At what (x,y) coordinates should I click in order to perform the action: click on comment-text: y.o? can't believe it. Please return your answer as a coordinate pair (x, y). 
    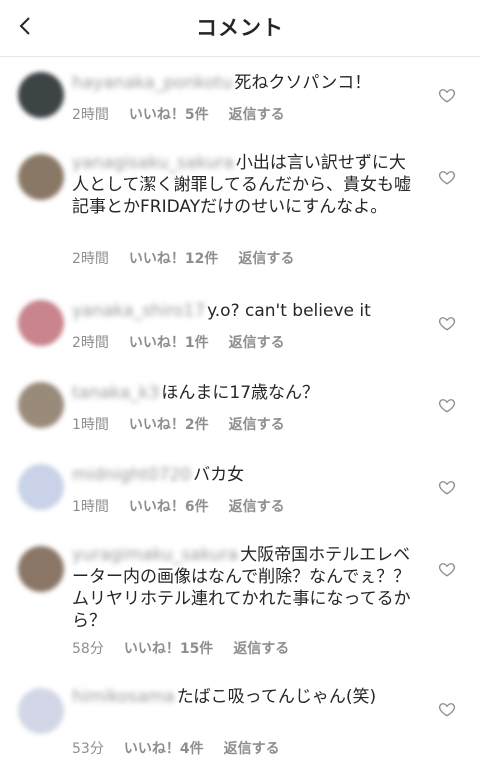
    Looking at the image, I should click on (289, 311).